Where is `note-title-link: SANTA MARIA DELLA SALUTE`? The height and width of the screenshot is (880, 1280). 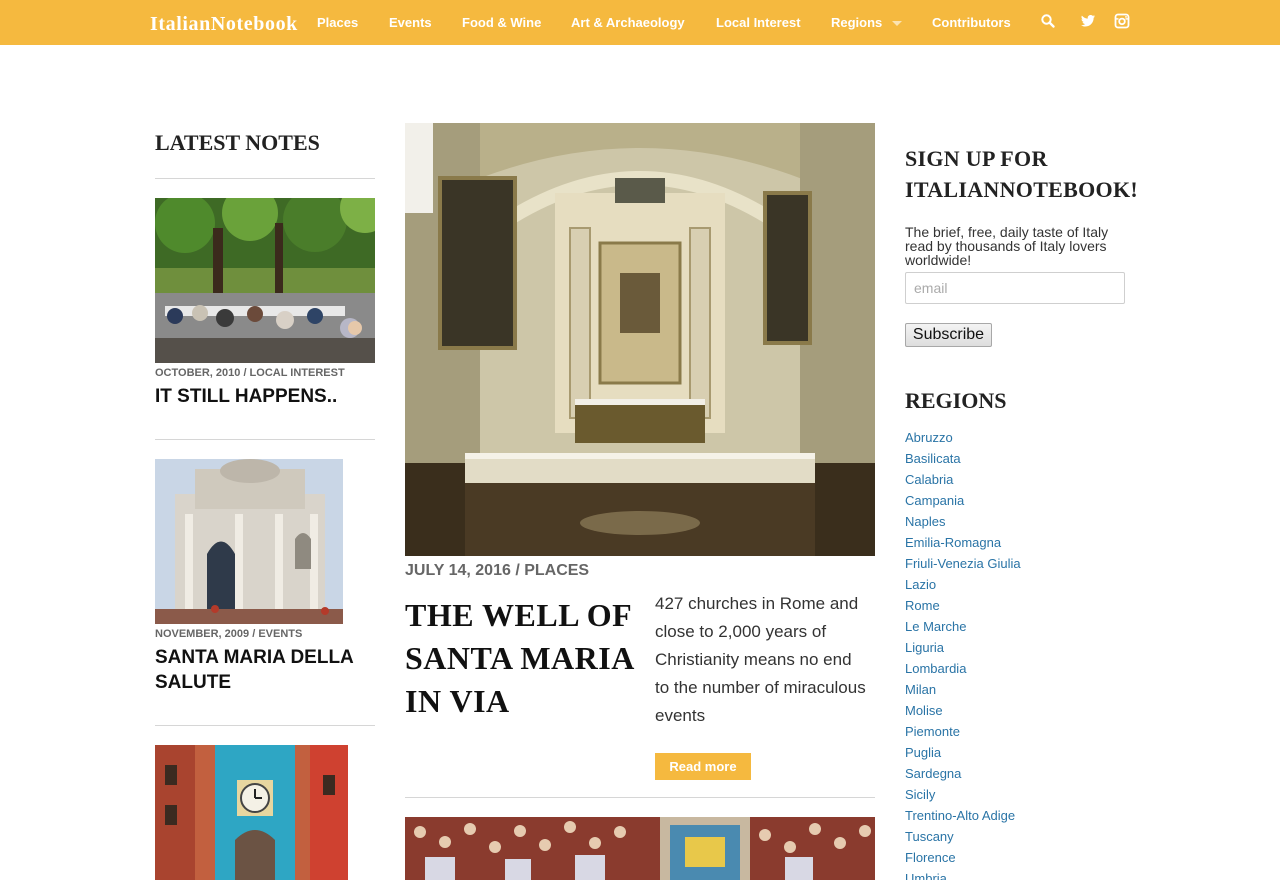
note-title-link: SANTA MARIA DELLA SALUTE is located at coordinates (265, 670).